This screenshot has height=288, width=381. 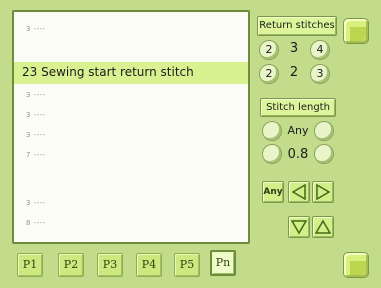 I want to click on list-item-label: 23 Sewing start return stitch, so click(x=108, y=72).